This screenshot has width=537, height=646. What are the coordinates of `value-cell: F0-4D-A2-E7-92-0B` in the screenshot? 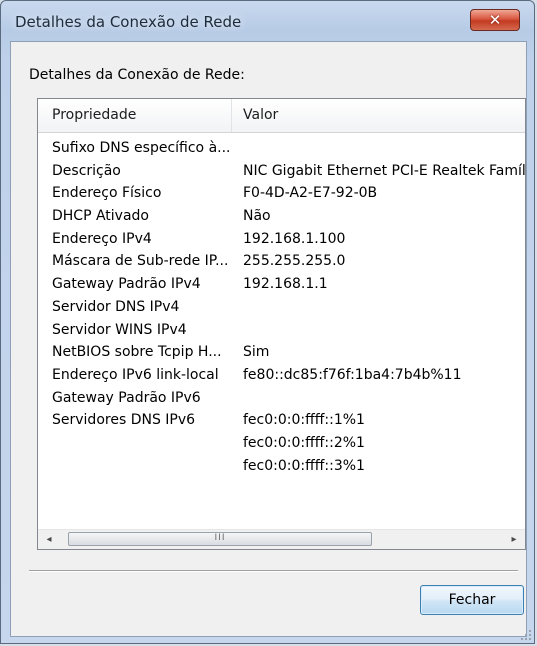 It's located at (310, 193).